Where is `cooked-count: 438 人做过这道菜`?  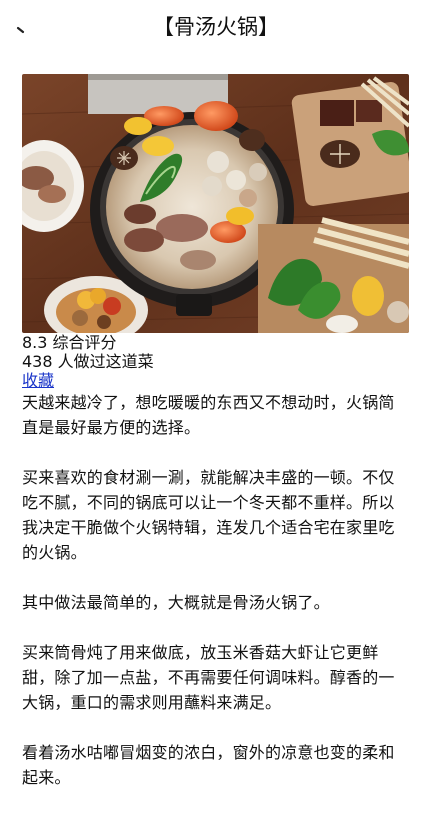
cooked-count: 438 人做过这道菜 is located at coordinates (88, 361).